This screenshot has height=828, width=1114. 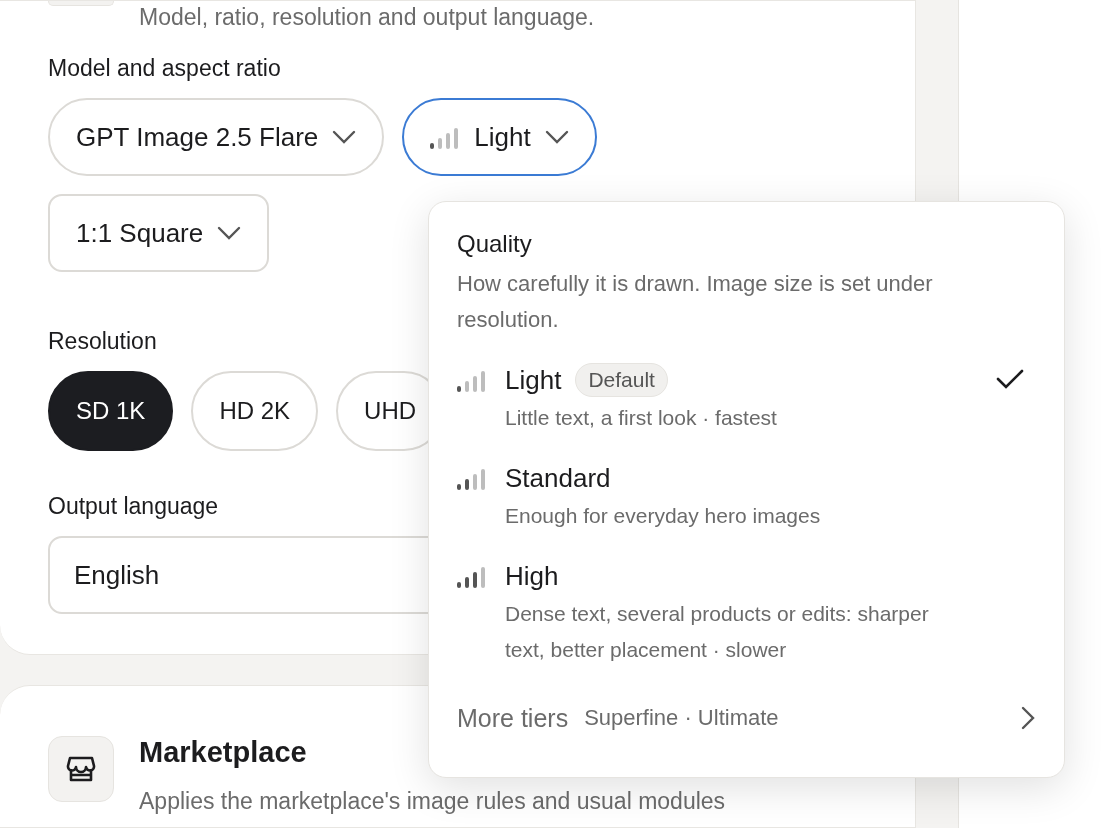 What do you see at coordinates (495, 244) in the screenshot?
I see `menu-title: Quality` at bounding box center [495, 244].